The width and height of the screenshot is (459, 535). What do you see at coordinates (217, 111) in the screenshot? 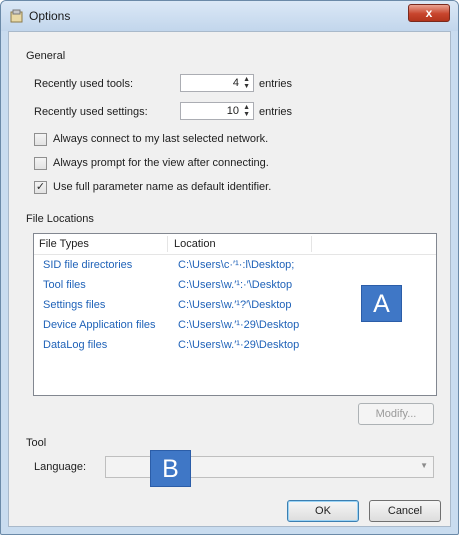
I see `recent-settings-stepper: 10 ▲ ▼` at bounding box center [217, 111].